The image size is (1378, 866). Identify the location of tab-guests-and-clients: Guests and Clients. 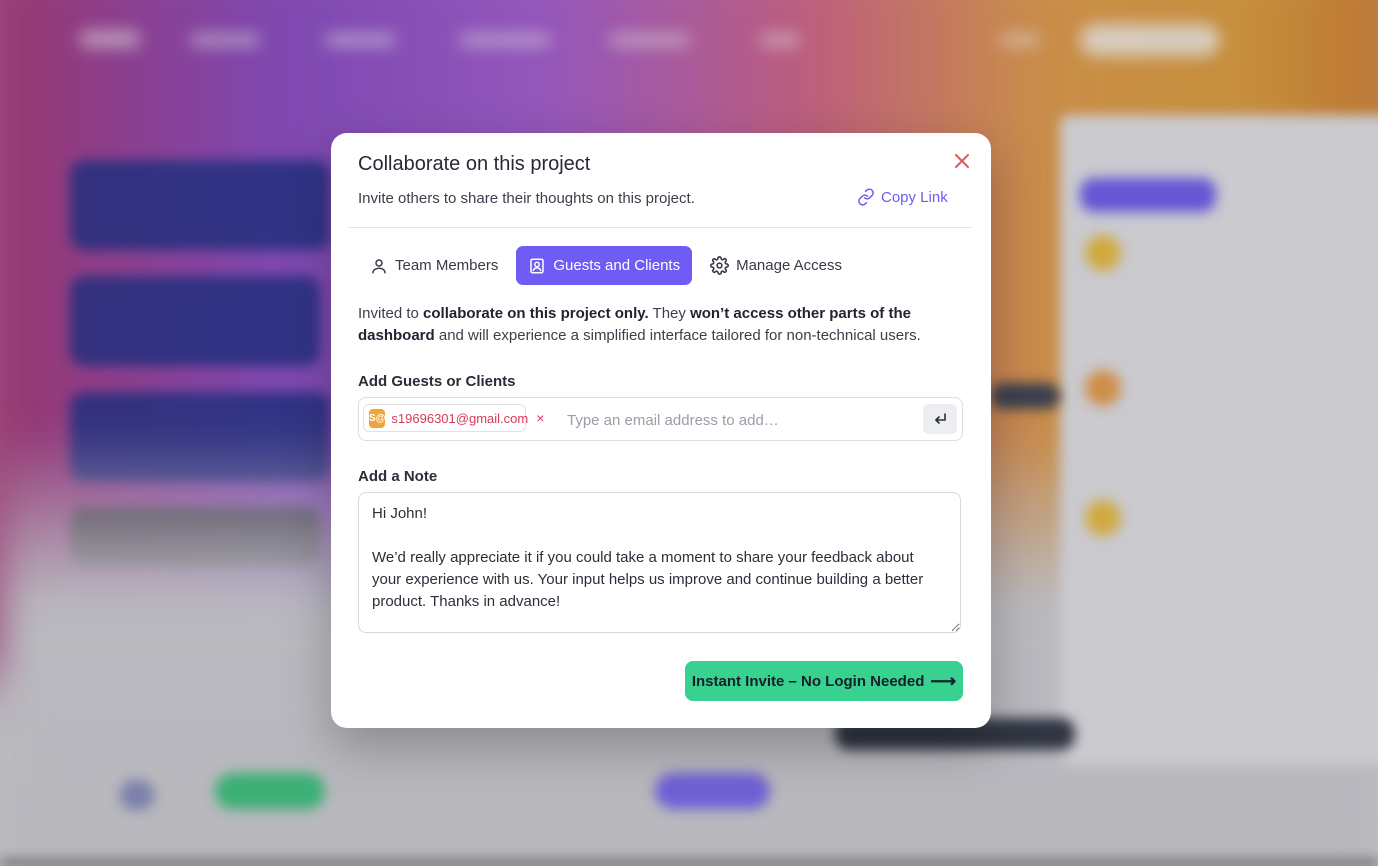
(604, 265).